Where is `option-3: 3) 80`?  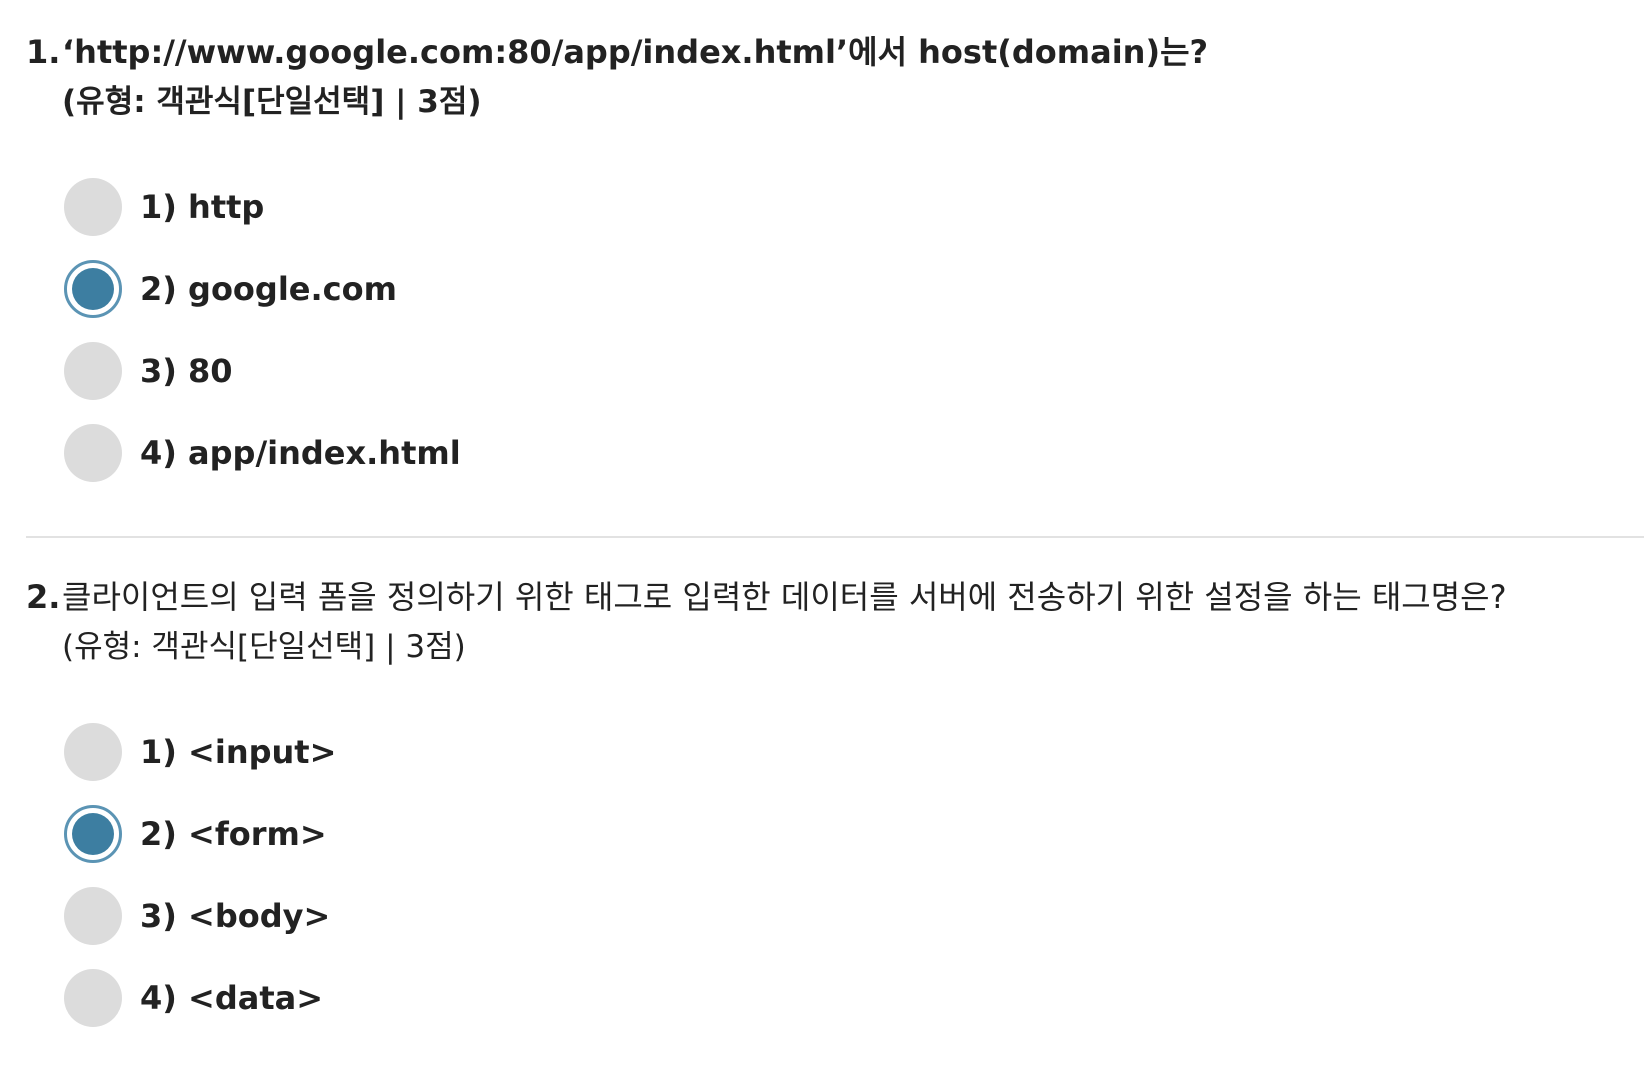
option-3: 3) 80 is located at coordinates (854, 371).